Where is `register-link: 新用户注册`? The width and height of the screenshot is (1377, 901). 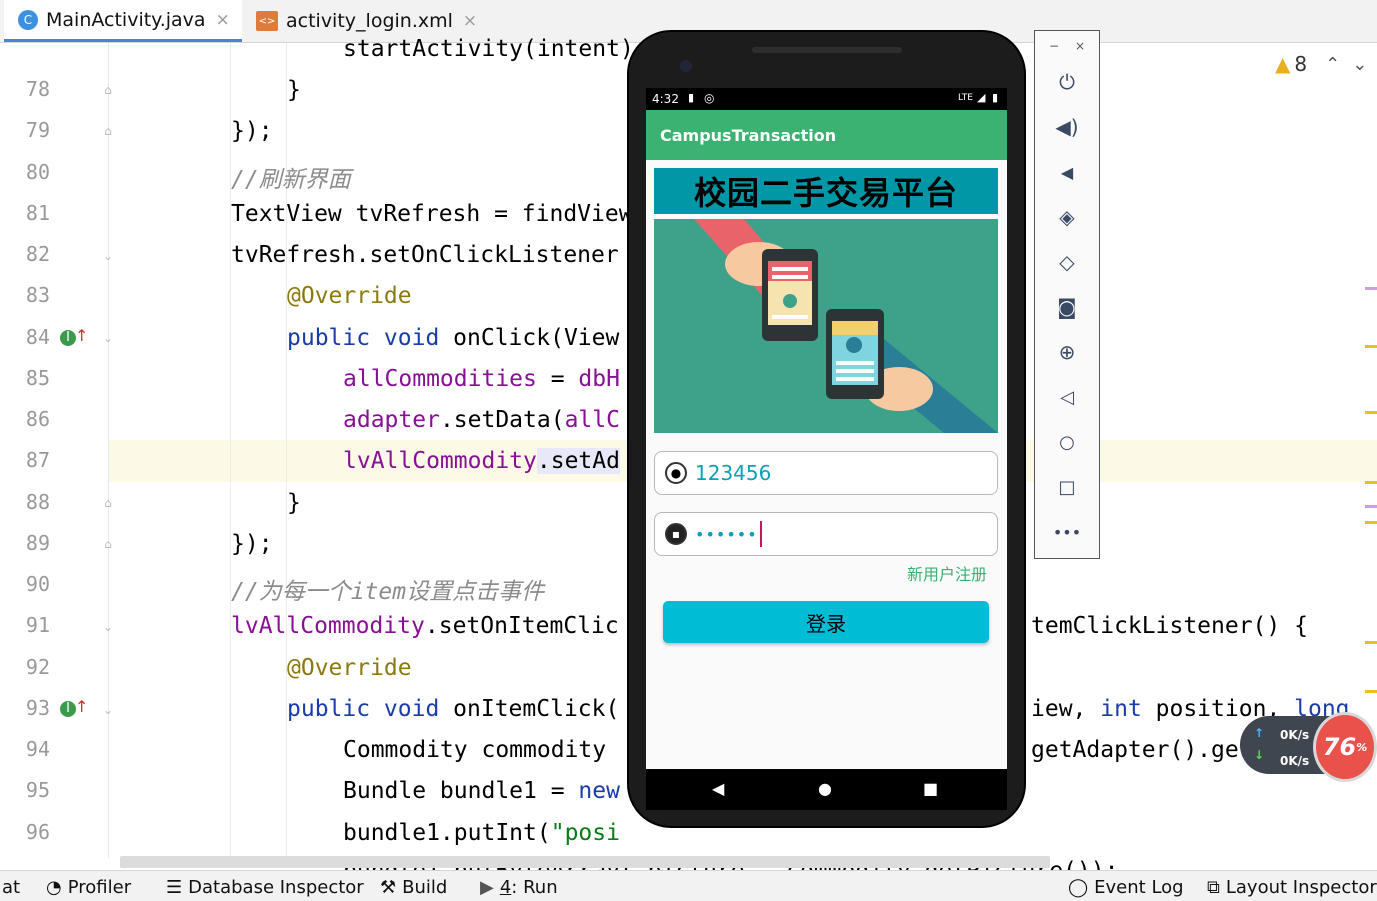
register-link: 新用户注册 is located at coordinates (947, 573).